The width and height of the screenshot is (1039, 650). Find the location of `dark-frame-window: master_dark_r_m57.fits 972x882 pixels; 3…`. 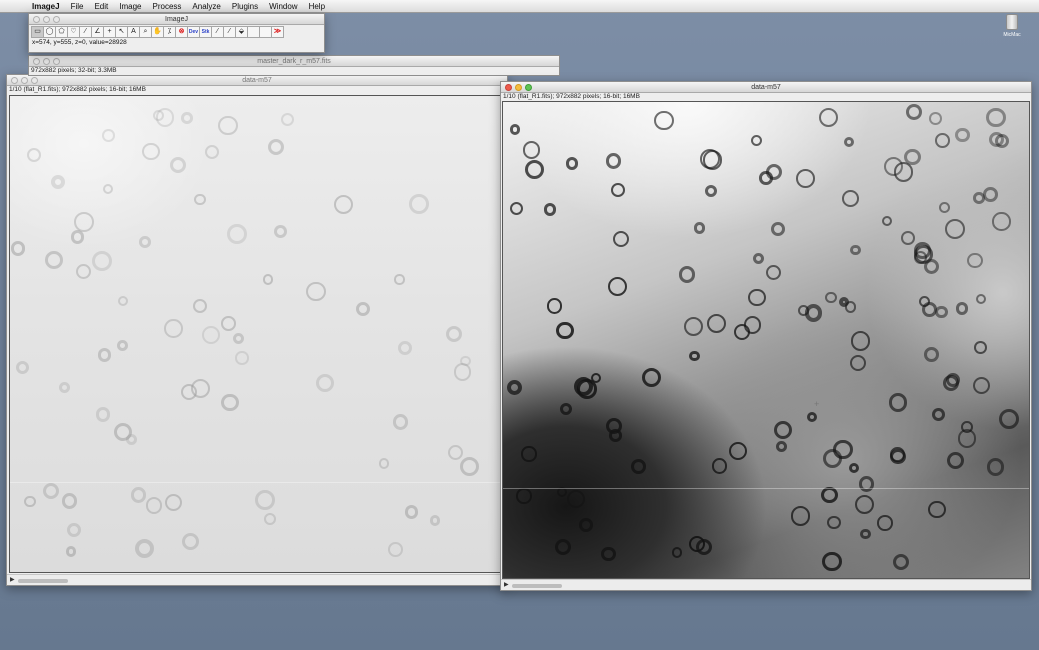

dark-frame-window: master_dark_r_m57.fits 972x882 pixels; 3… is located at coordinates (294, 65).